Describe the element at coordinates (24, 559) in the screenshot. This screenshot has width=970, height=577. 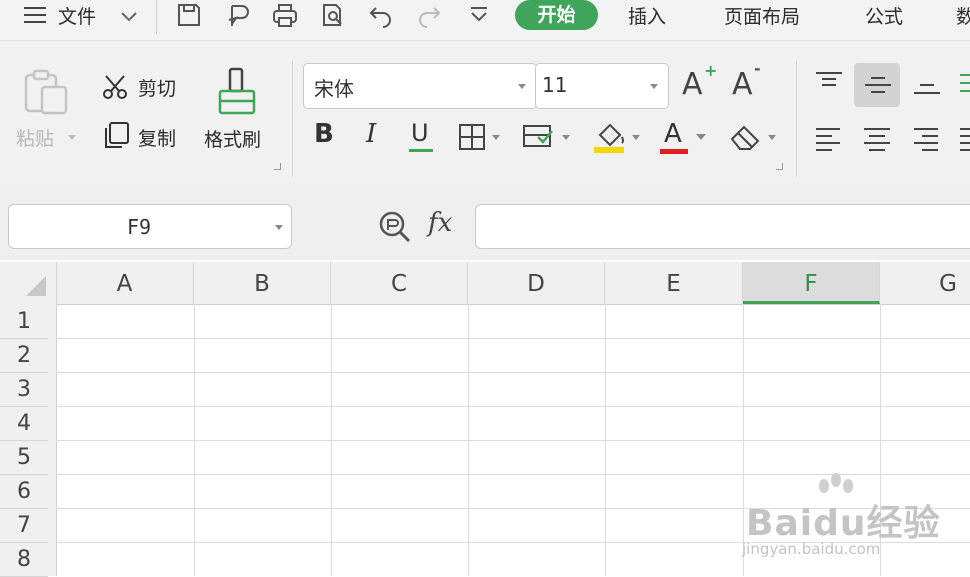
I see `row-header-8: 8` at that location.